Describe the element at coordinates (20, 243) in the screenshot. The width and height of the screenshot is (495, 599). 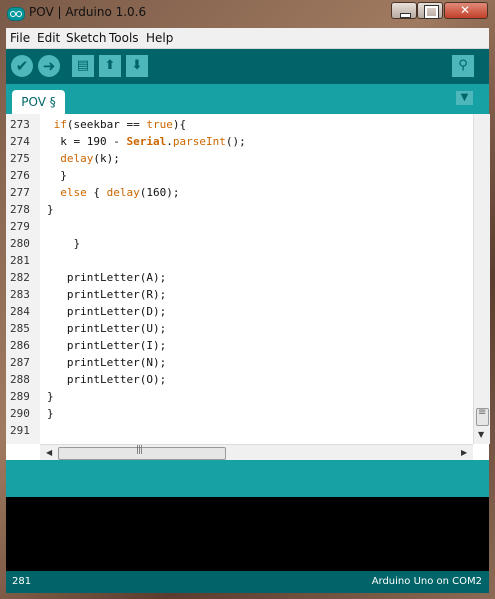
I see `line-number: 280` at that location.